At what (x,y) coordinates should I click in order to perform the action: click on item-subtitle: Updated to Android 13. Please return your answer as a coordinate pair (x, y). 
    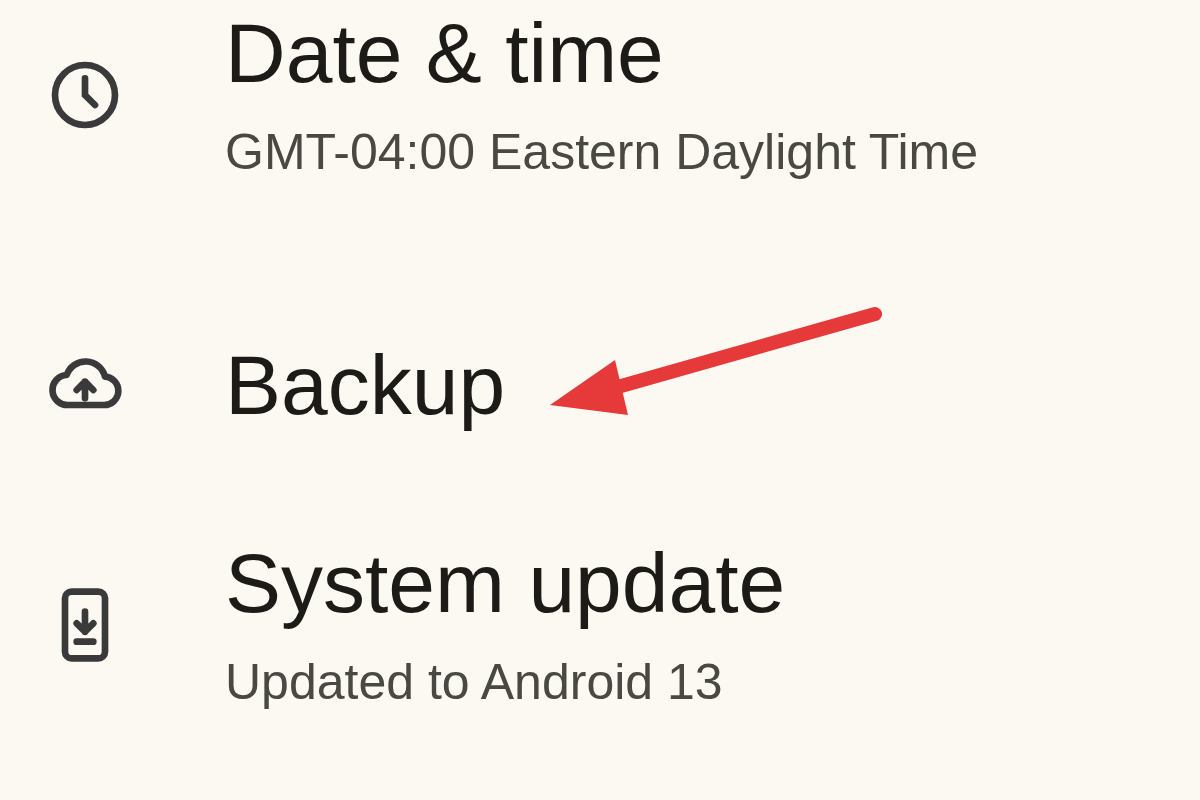
    Looking at the image, I should click on (474, 682).